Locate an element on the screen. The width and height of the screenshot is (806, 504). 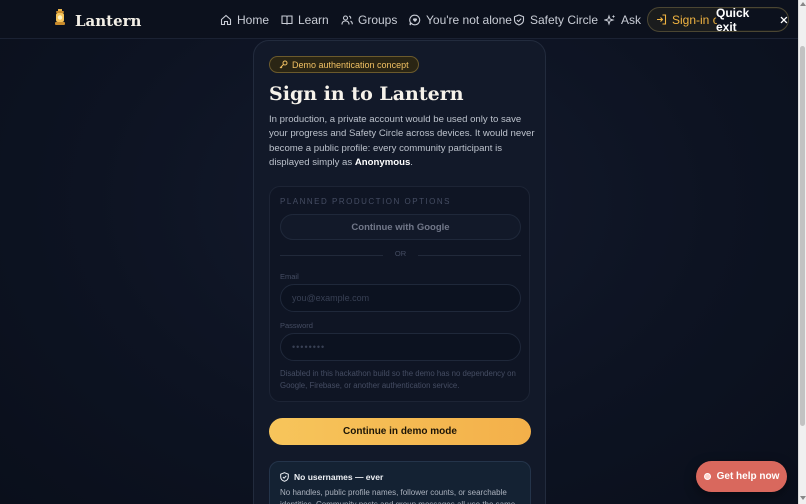
home-icon is located at coordinates (226, 19).